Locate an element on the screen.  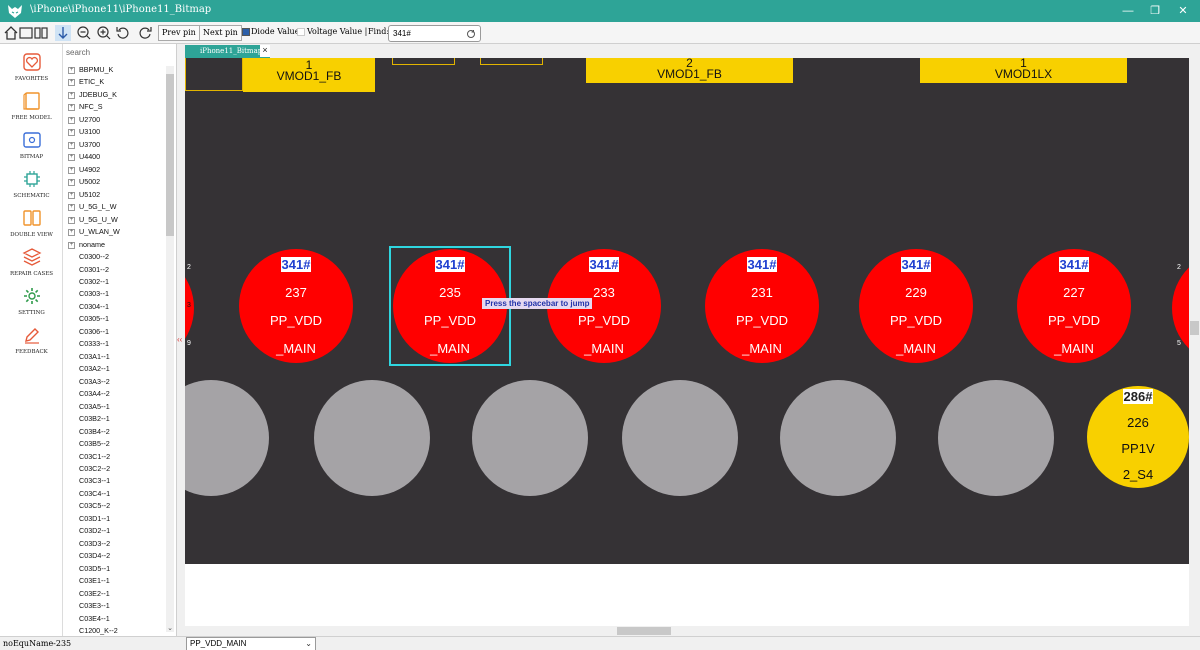
tree-item: + U5102 is located at coordinates (115, 195).